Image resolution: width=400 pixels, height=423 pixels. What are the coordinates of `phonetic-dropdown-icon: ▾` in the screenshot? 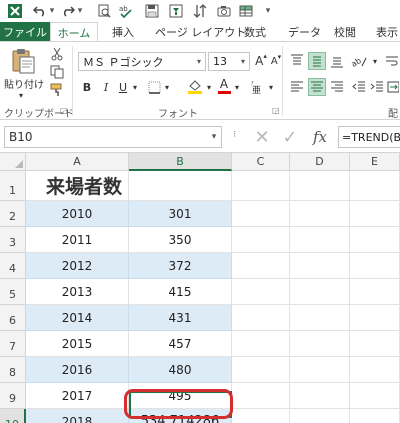 It's located at (271, 87).